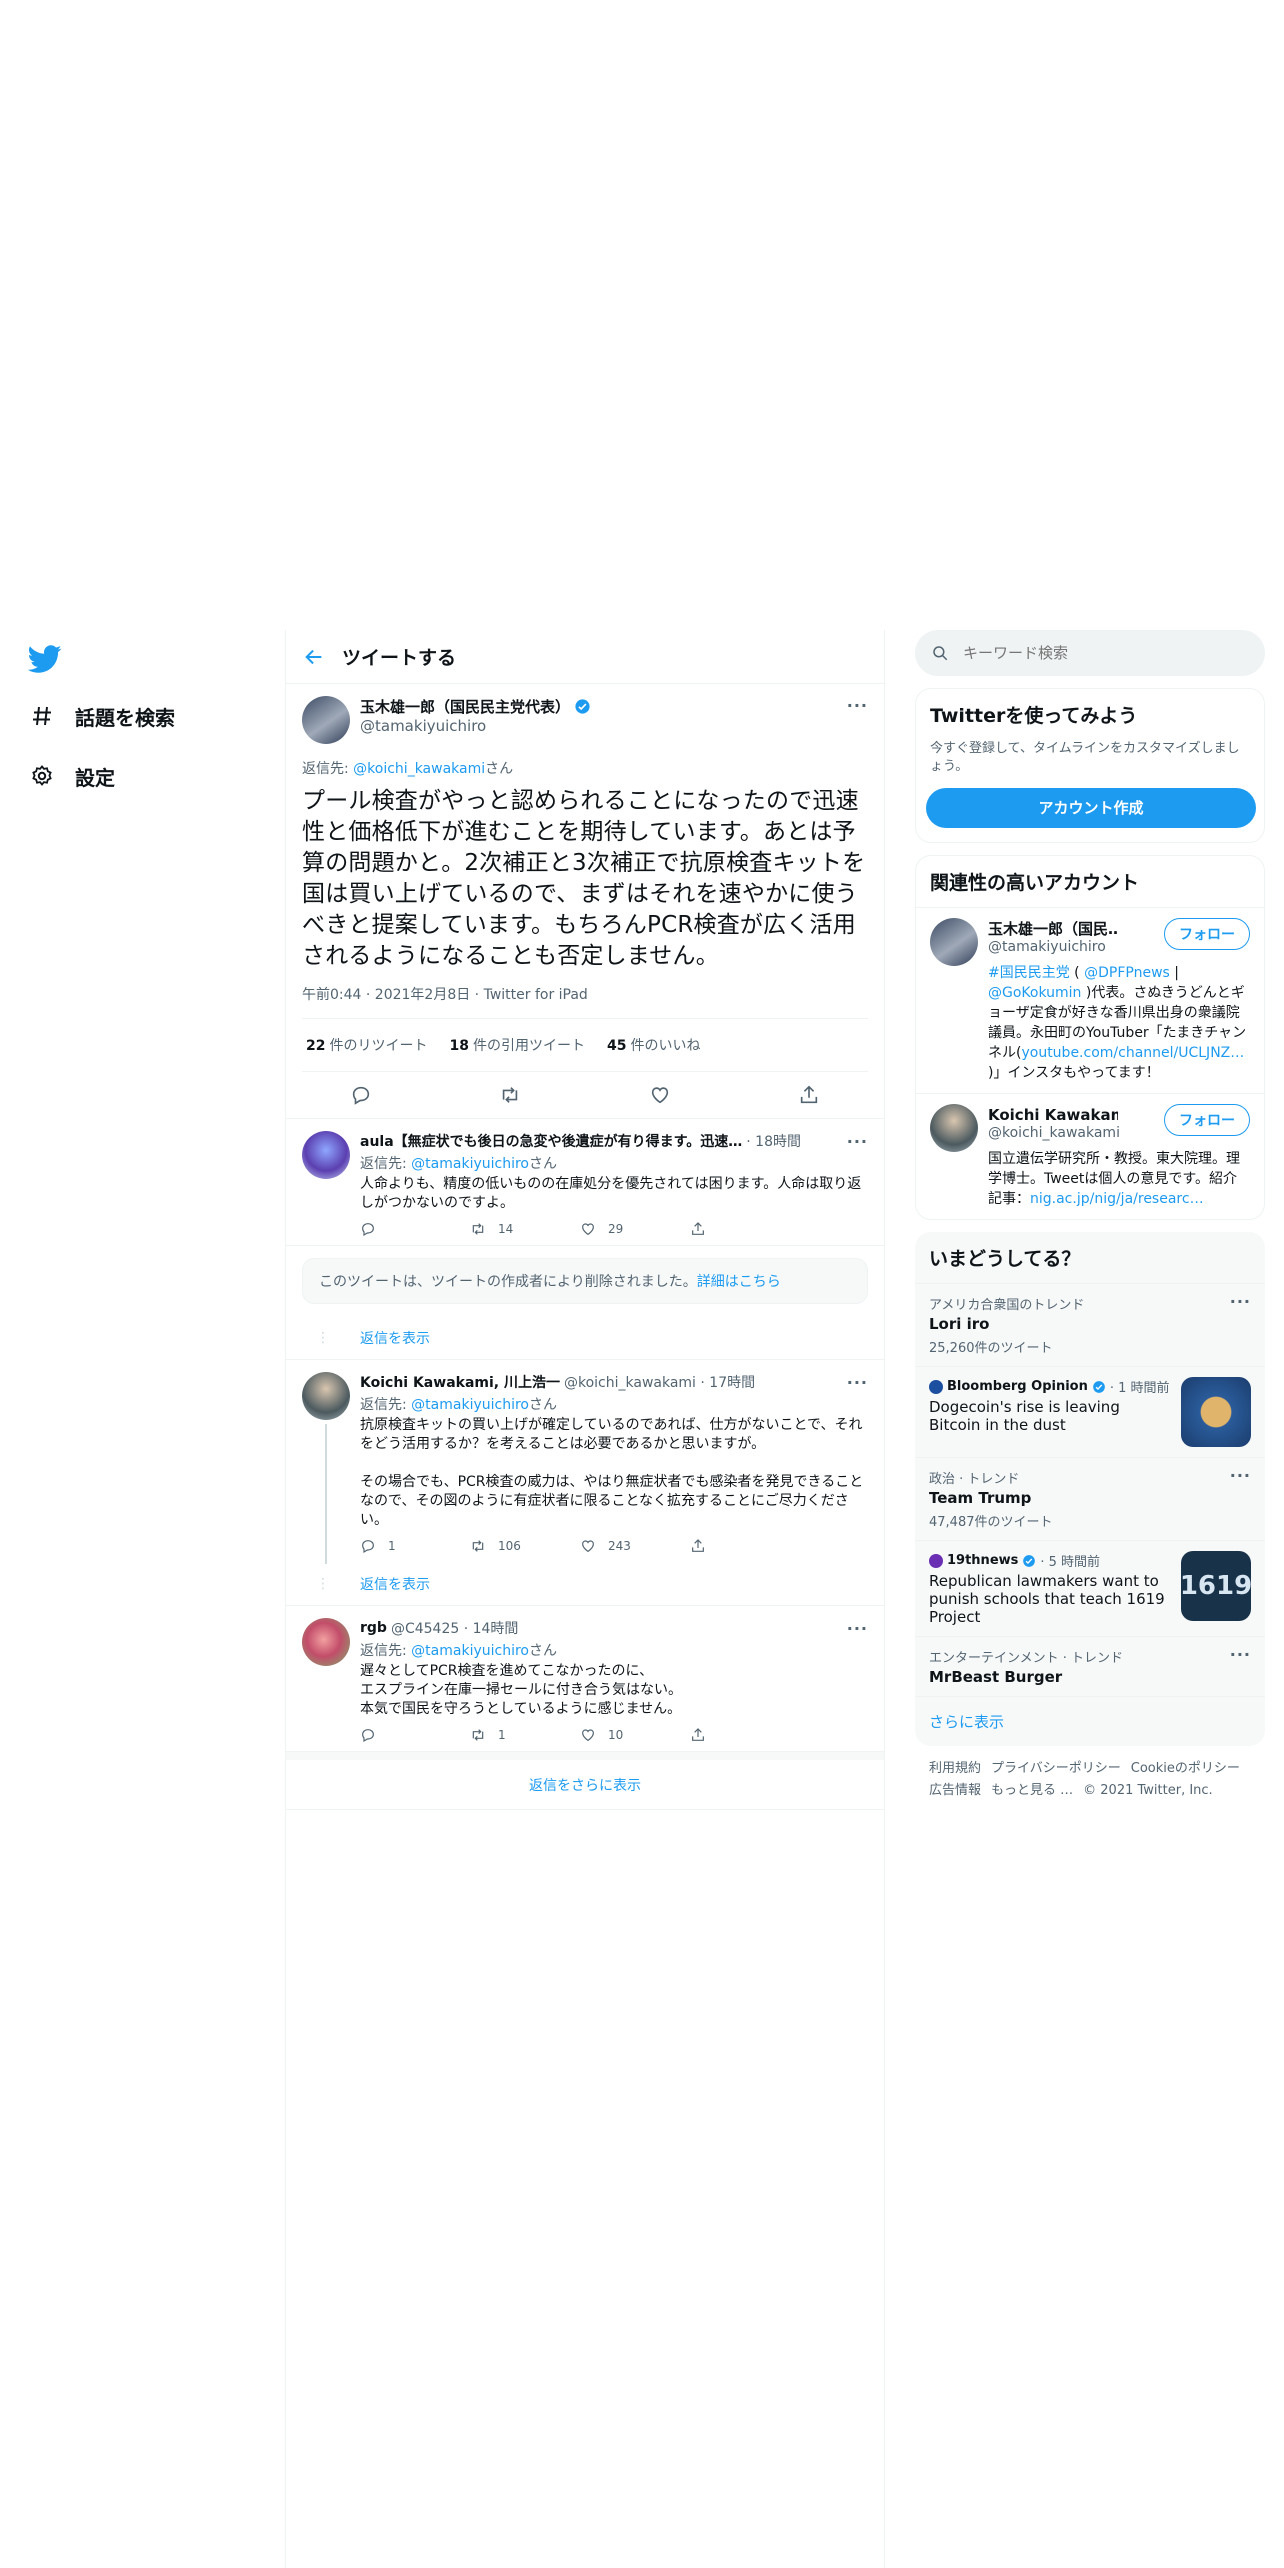 This screenshot has height=2568, width=1284. I want to click on show-more-replies-button: 返信をさらに表示, so click(585, 1781).